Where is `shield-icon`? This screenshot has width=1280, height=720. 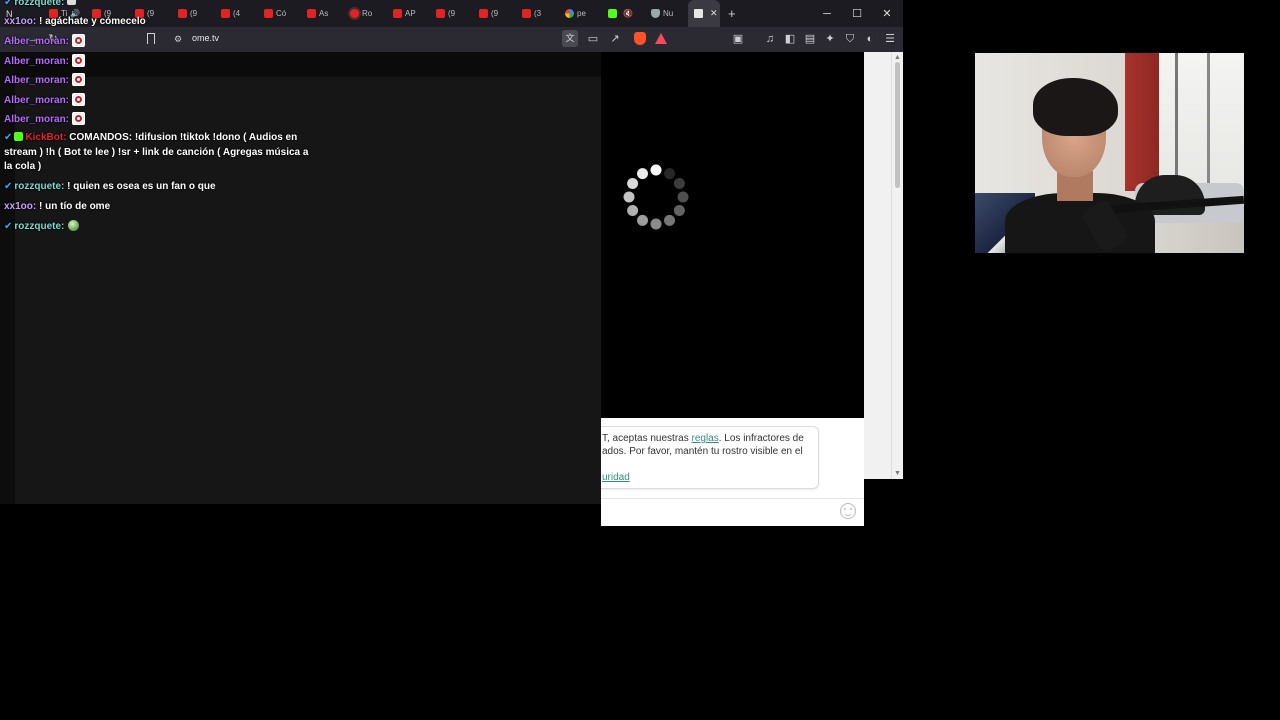
shield-icon is located at coordinates (655, 13).